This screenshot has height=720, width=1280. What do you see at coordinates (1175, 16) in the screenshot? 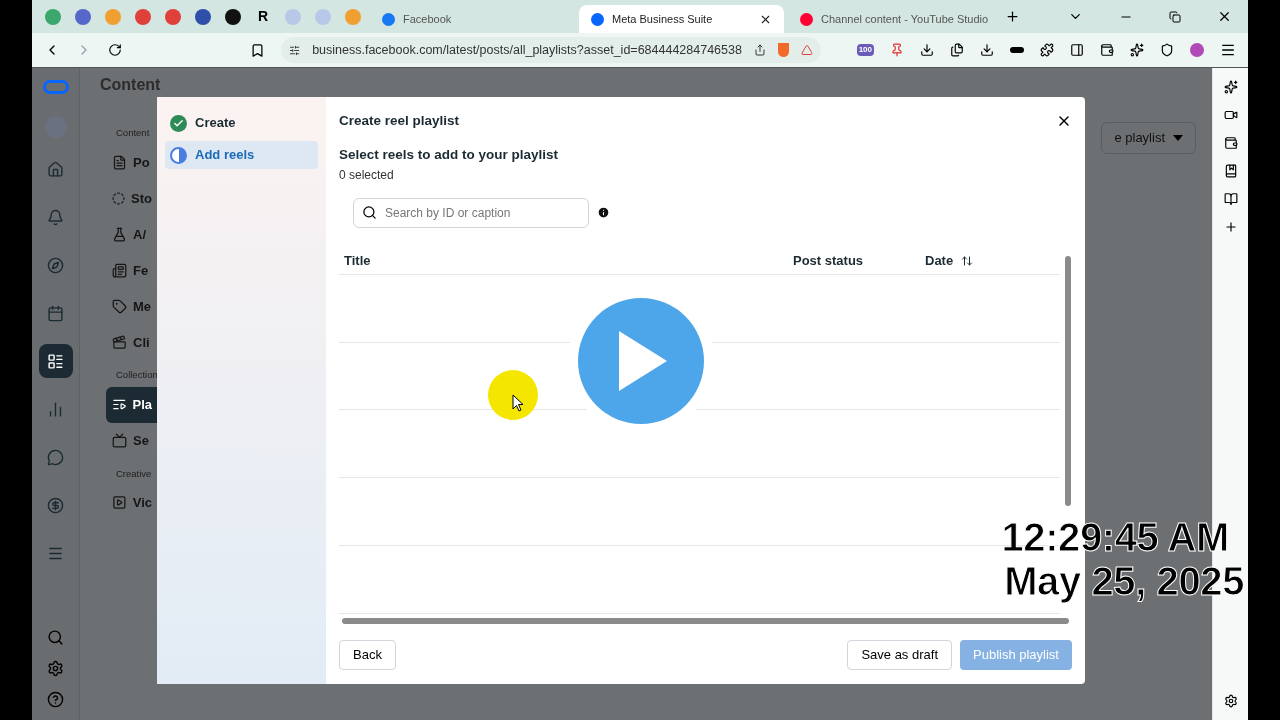
I see `restore-icon` at bounding box center [1175, 16].